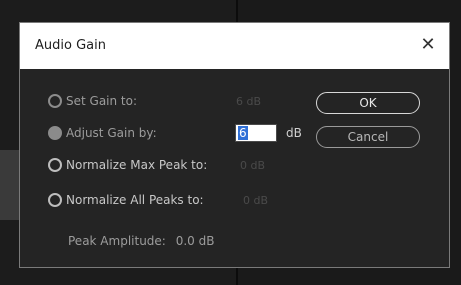 Image resolution: width=461 pixels, height=285 pixels. I want to click on adjust-gain-unit: dB, so click(294, 133).